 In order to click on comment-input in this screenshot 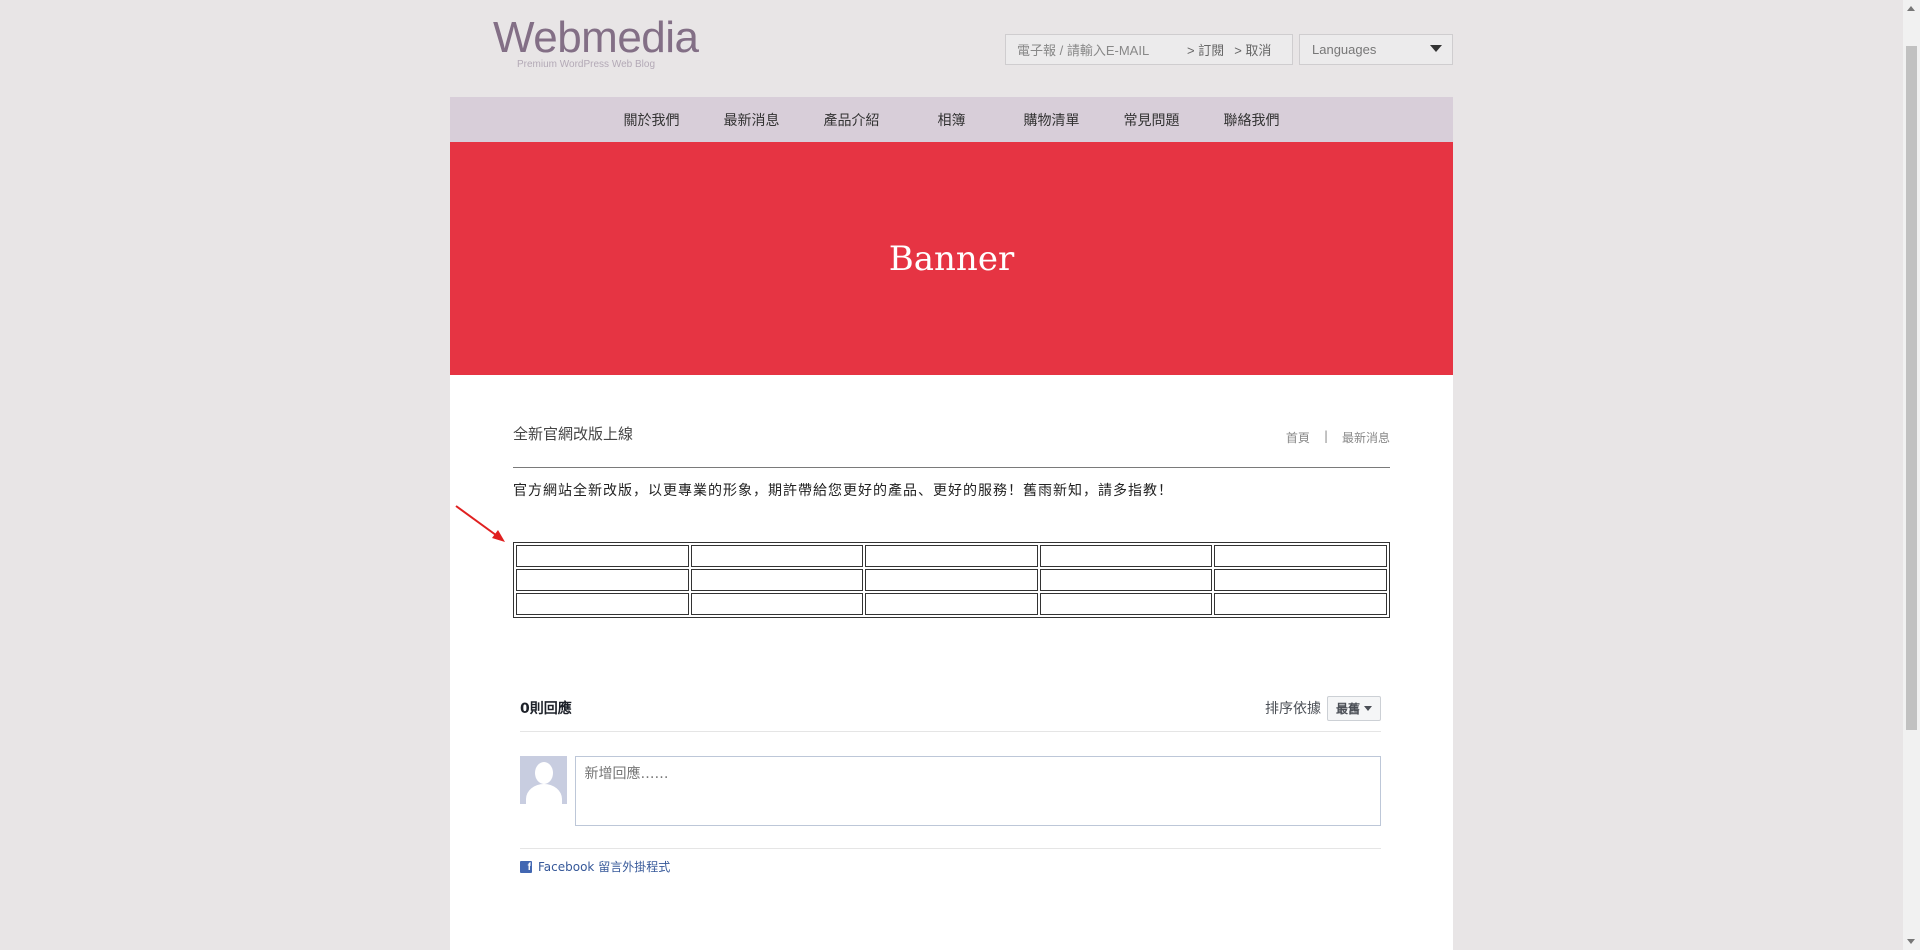, I will do `click(978, 791)`.